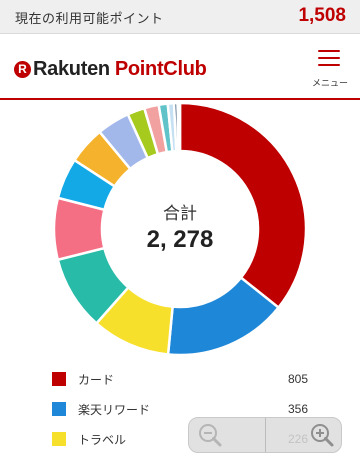 Image resolution: width=360 pixels, height=459 pixels. I want to click on available-points-value: 1,508, so click(322, 15).